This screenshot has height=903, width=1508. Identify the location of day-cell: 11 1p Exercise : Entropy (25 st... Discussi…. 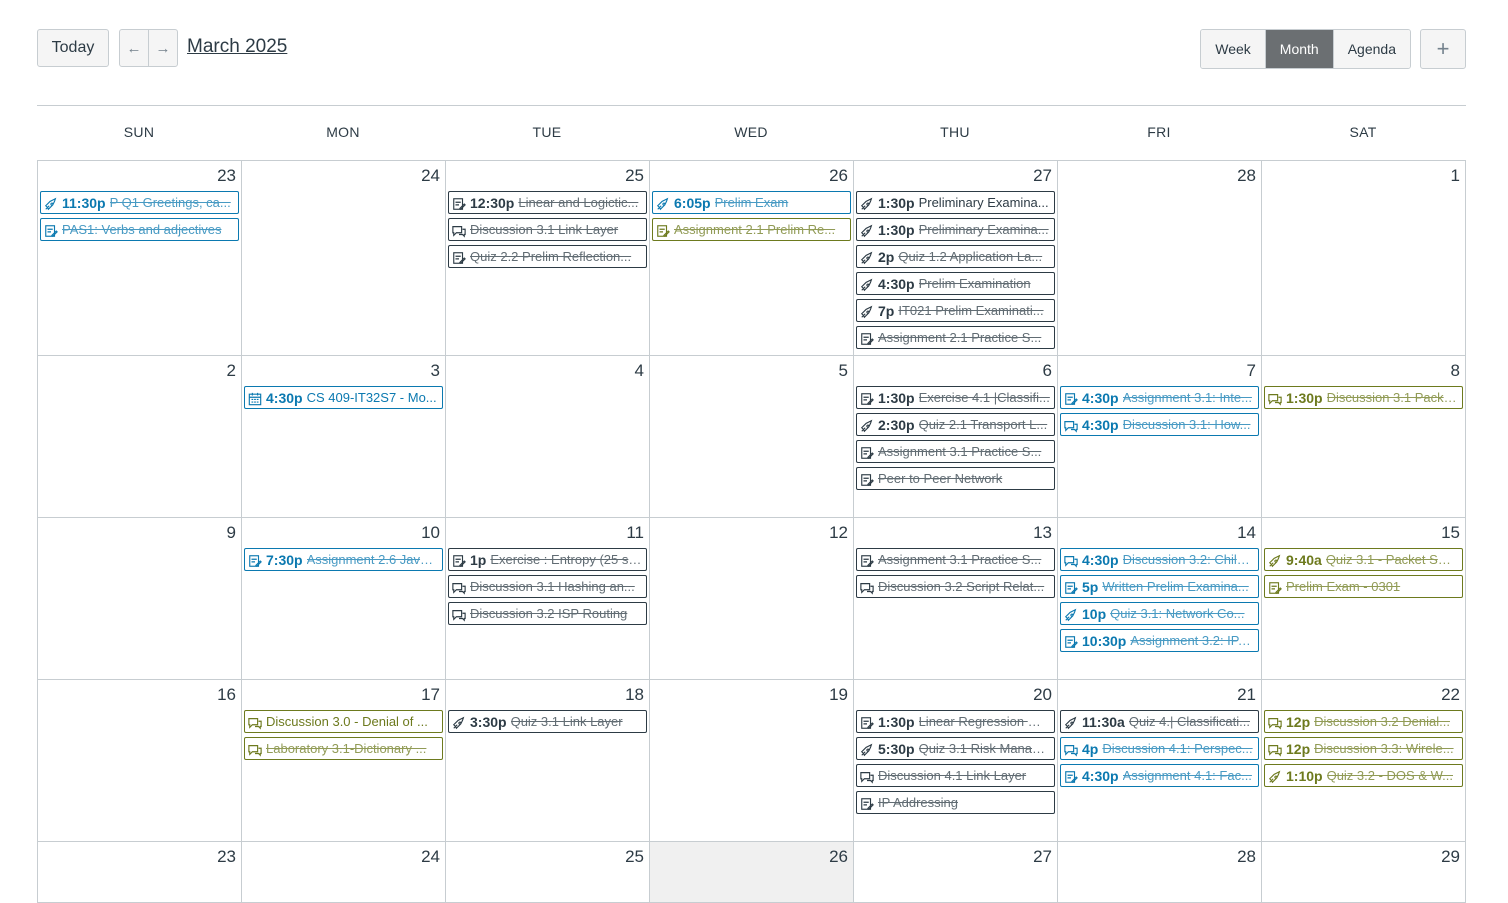
(548, 598).